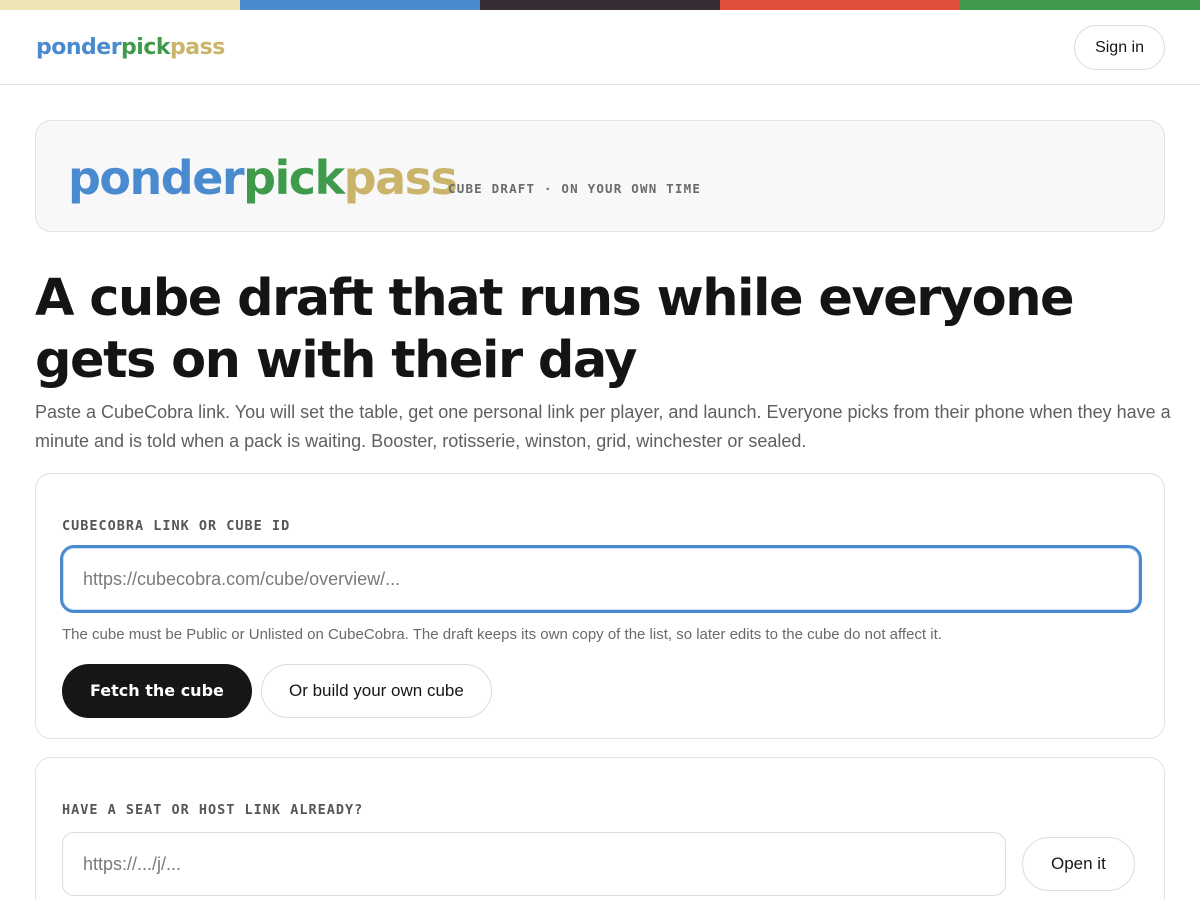 This screenshot has height=900, width=1200. What do you see at coordinates (575, 188) in the screenshot?
I see `hero-tagline: CUBE DRAFT · ON YOUR OWN TIME` at bounding box center [575, 188].